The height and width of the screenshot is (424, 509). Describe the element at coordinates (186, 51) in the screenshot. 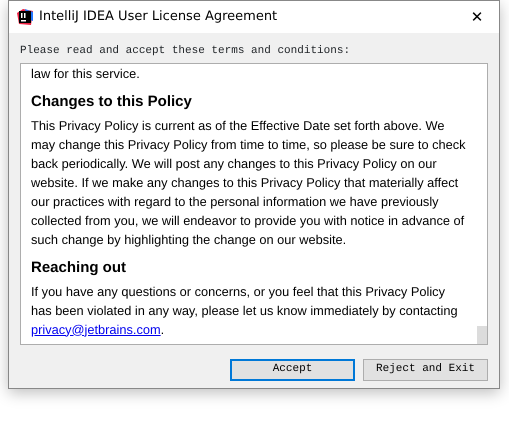

I see `instruction-text: Please read and accept these terms and conditions:` at that location.